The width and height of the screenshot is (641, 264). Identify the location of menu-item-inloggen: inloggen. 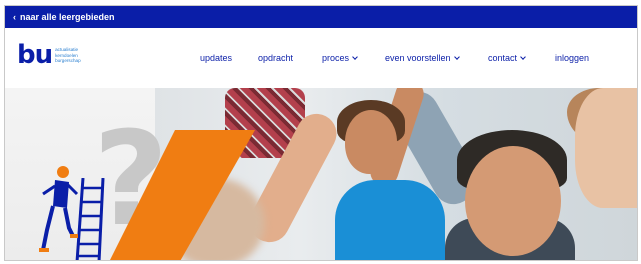
(572, 58).